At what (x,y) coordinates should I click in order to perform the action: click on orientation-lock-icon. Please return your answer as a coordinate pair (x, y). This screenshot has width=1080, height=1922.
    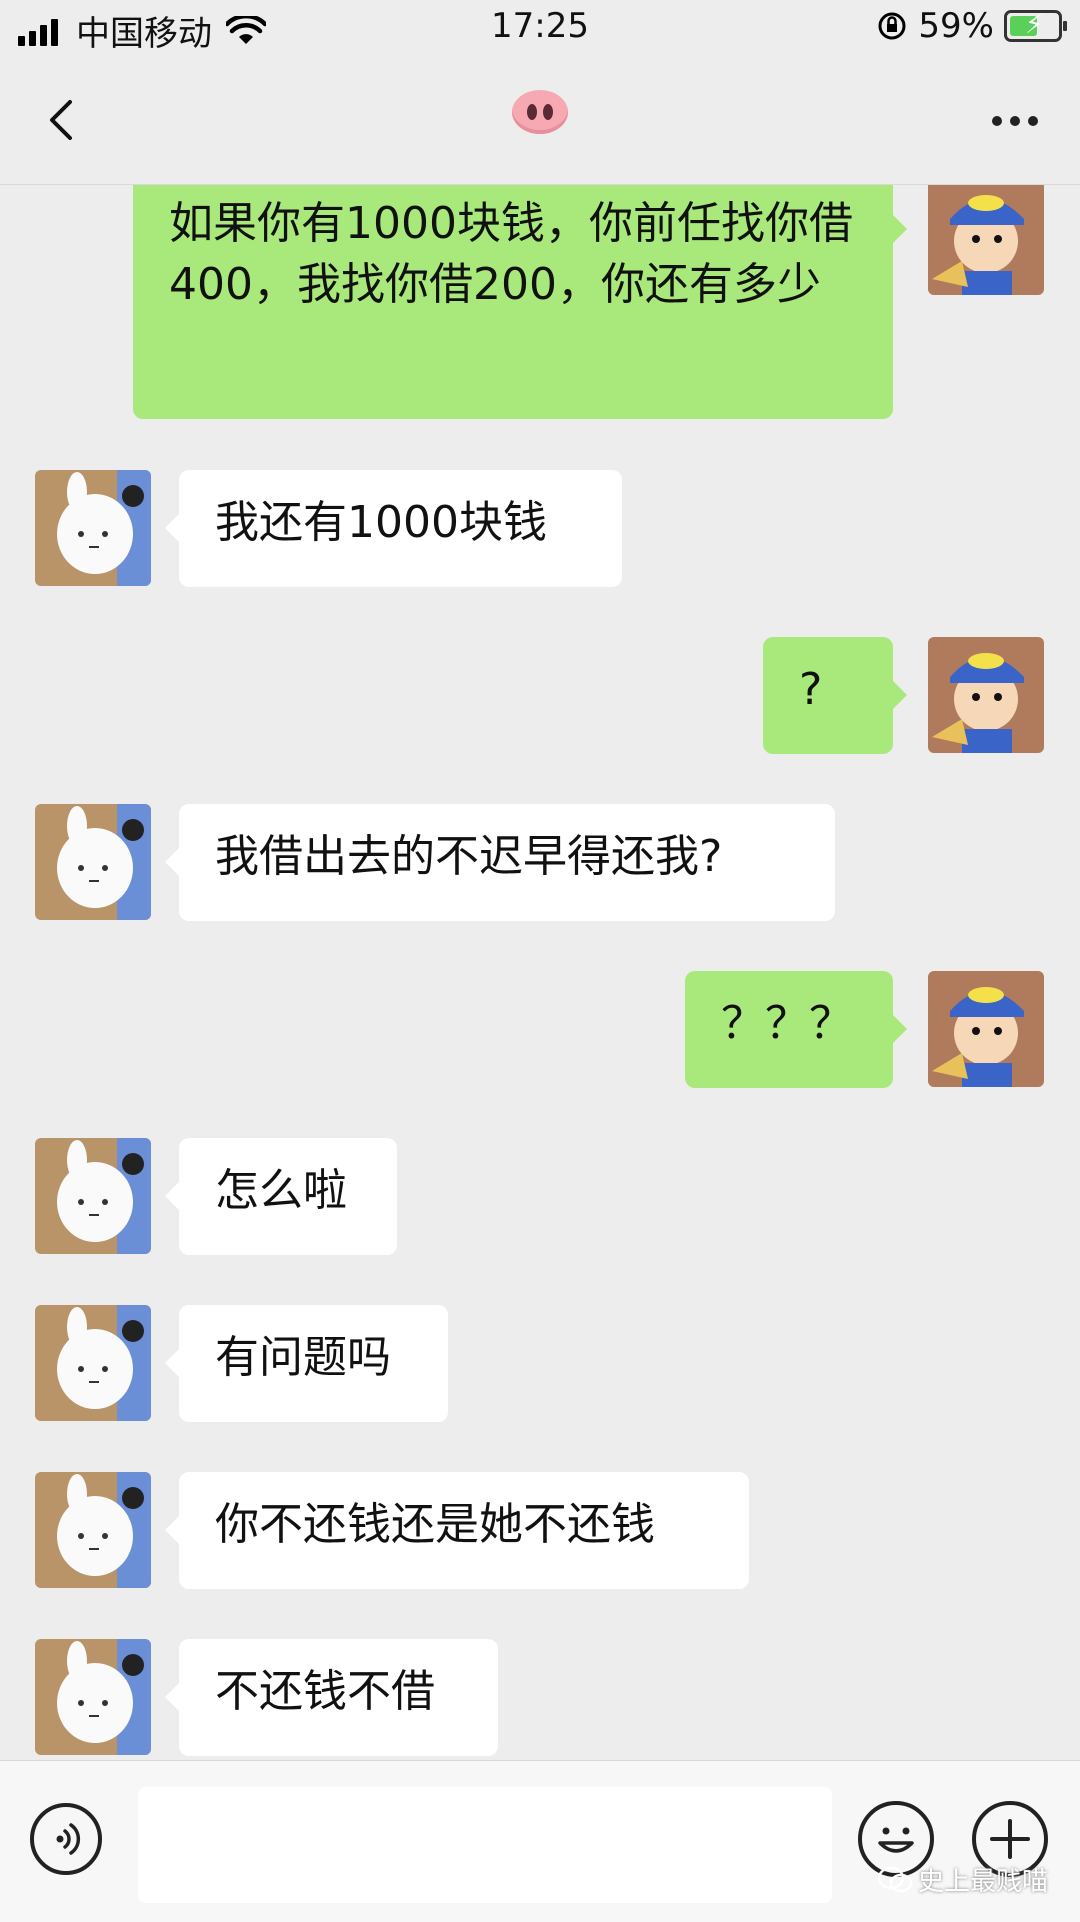
    Looking at the image, I should click on (892, 26).